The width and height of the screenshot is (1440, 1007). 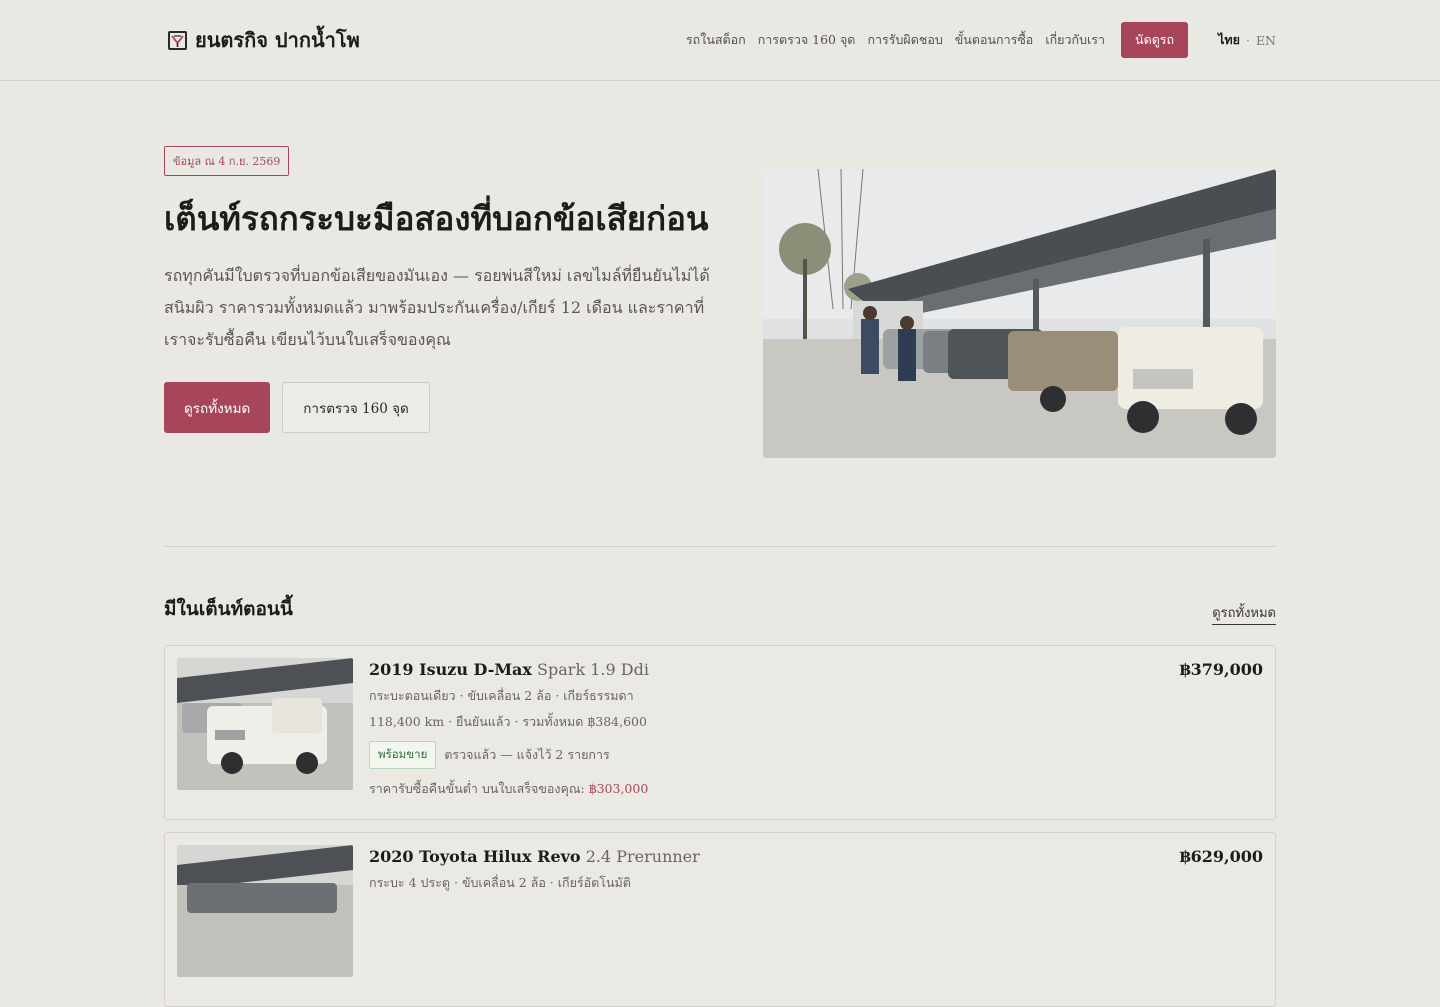 What do you see at coordinates (228, 609) in the screenshot?
I see `inventory-section-title: มีในเต็นท์ตอนนี้` at bounding box center [228, 609].